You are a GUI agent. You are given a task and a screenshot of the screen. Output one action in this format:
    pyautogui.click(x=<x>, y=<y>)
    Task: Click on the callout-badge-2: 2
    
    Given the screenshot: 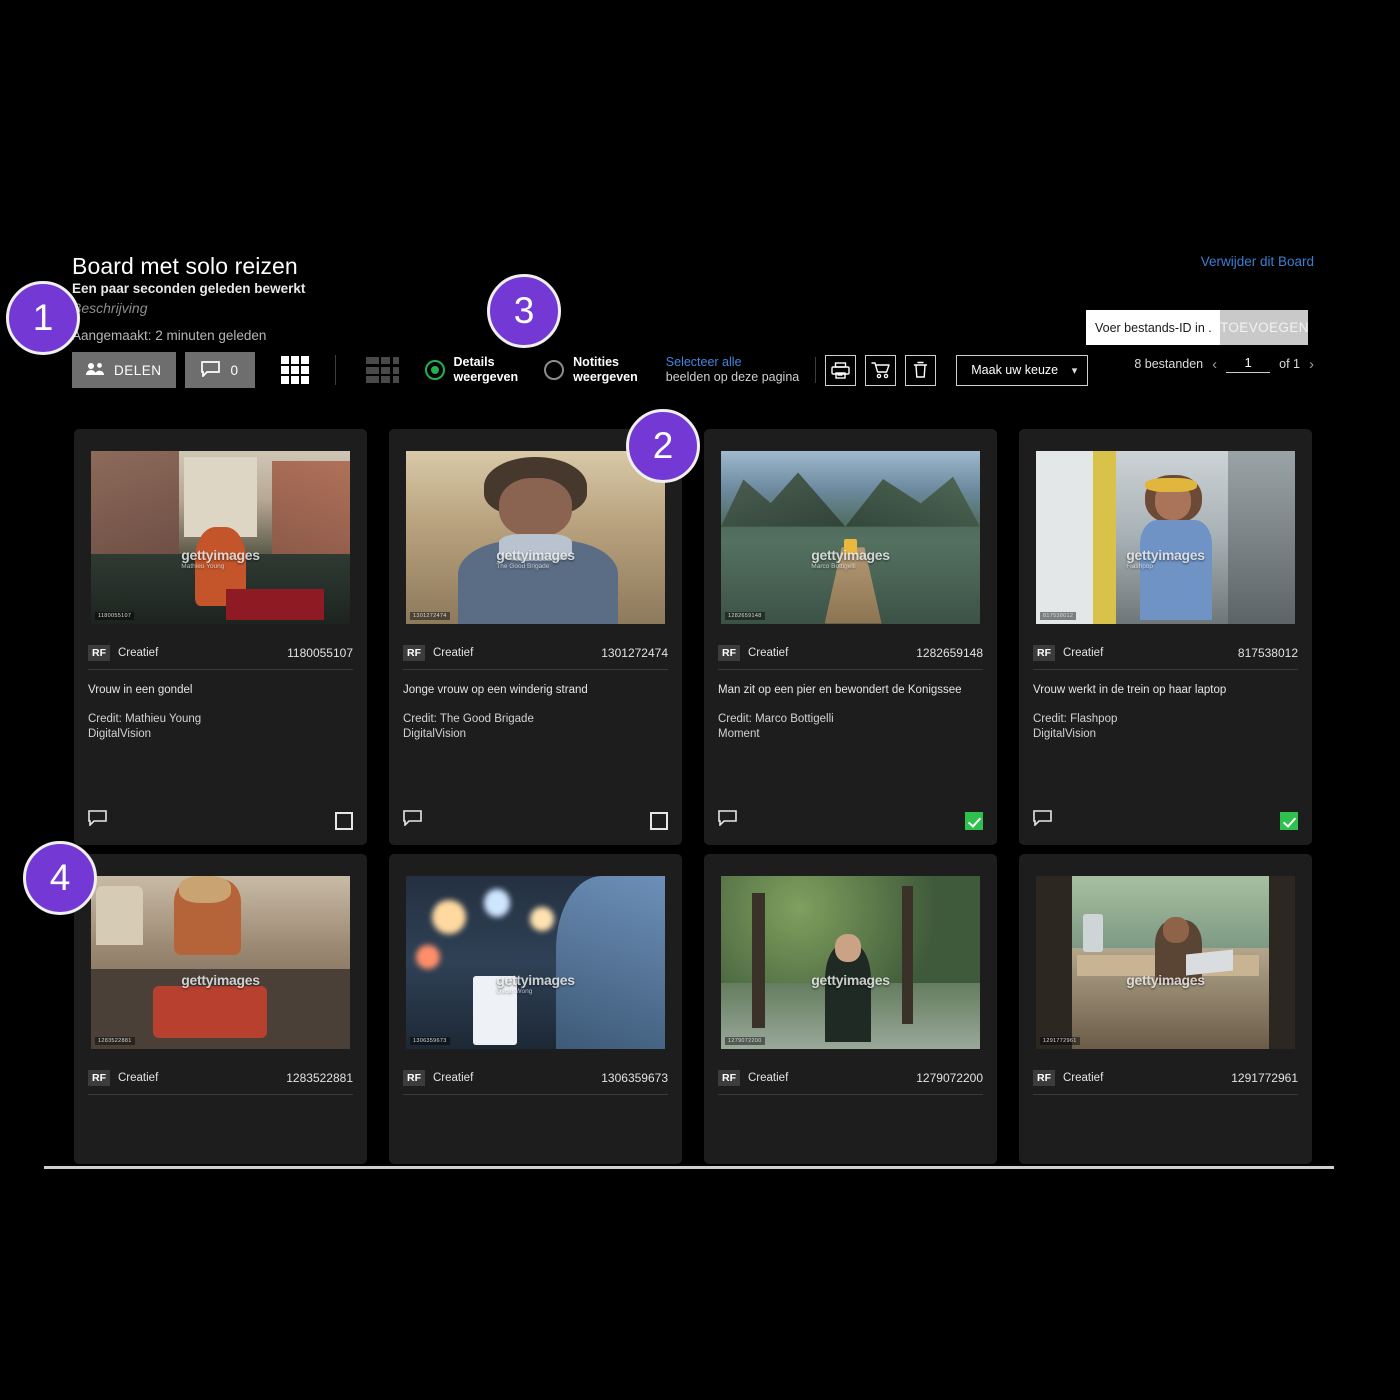 What is the action you would take?
    pyautogui.click(x=663, y=446)
    